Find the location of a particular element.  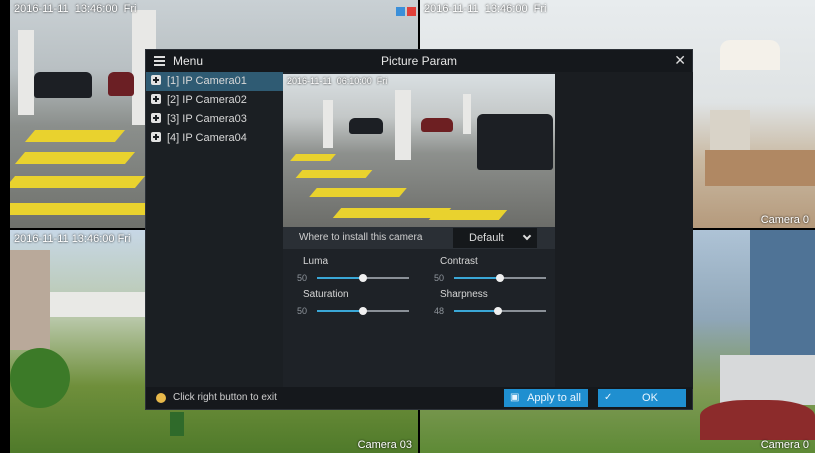

contrast-track is located at coordinates (500, 278).